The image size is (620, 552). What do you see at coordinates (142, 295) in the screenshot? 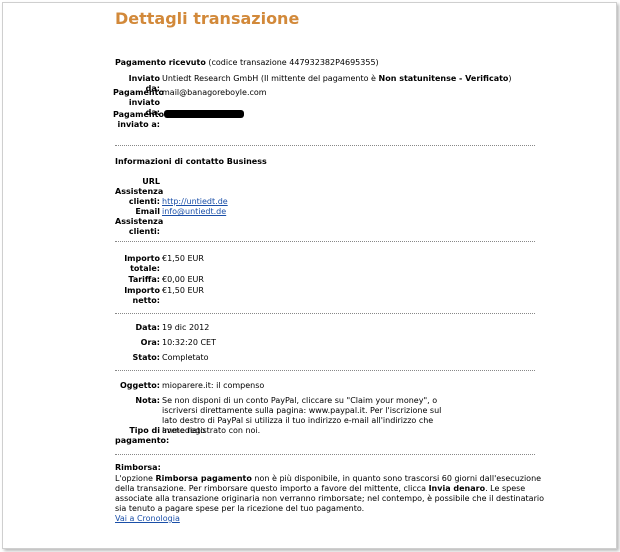
I see `net-amount-label: Importo netto:` at bounding box center [142, 295].